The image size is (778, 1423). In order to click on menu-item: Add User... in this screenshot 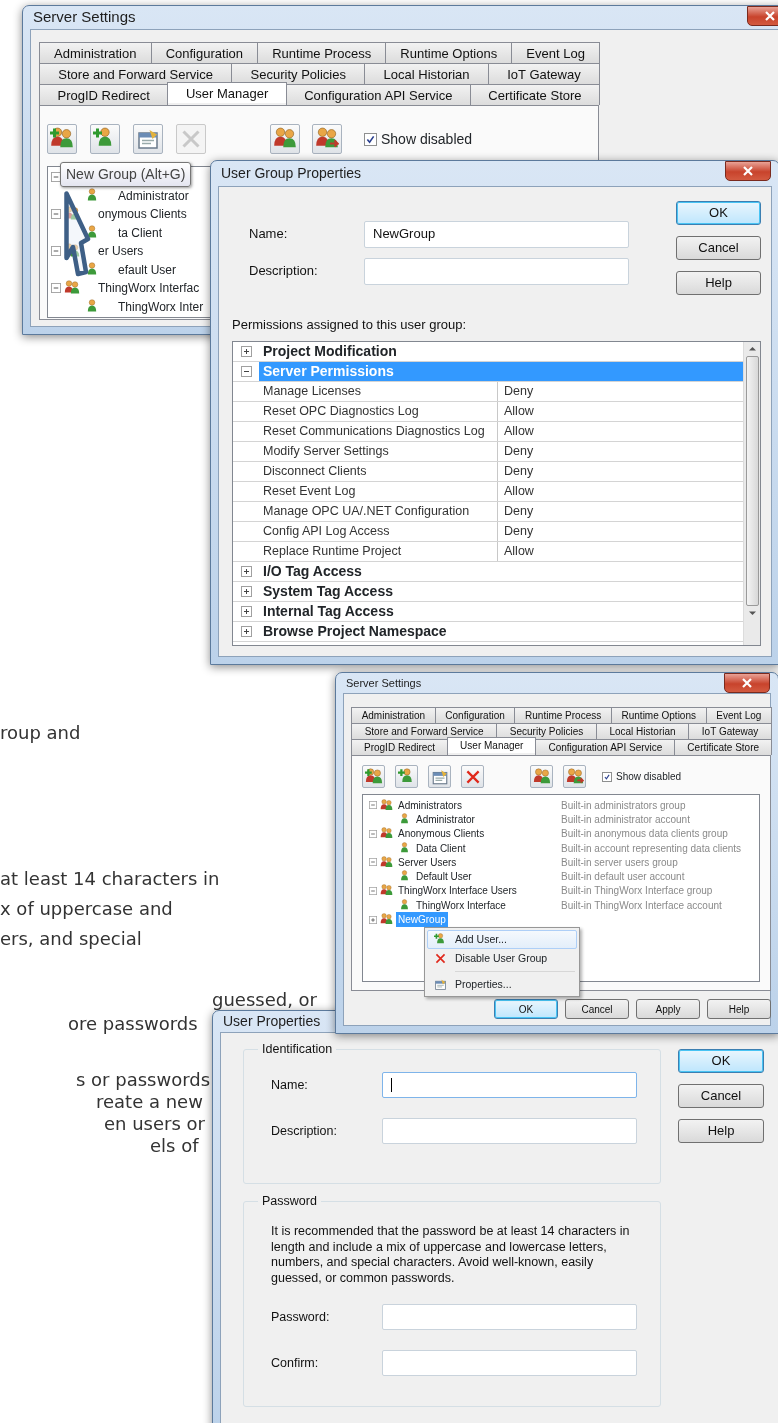, I will do `click(502, 939)`.